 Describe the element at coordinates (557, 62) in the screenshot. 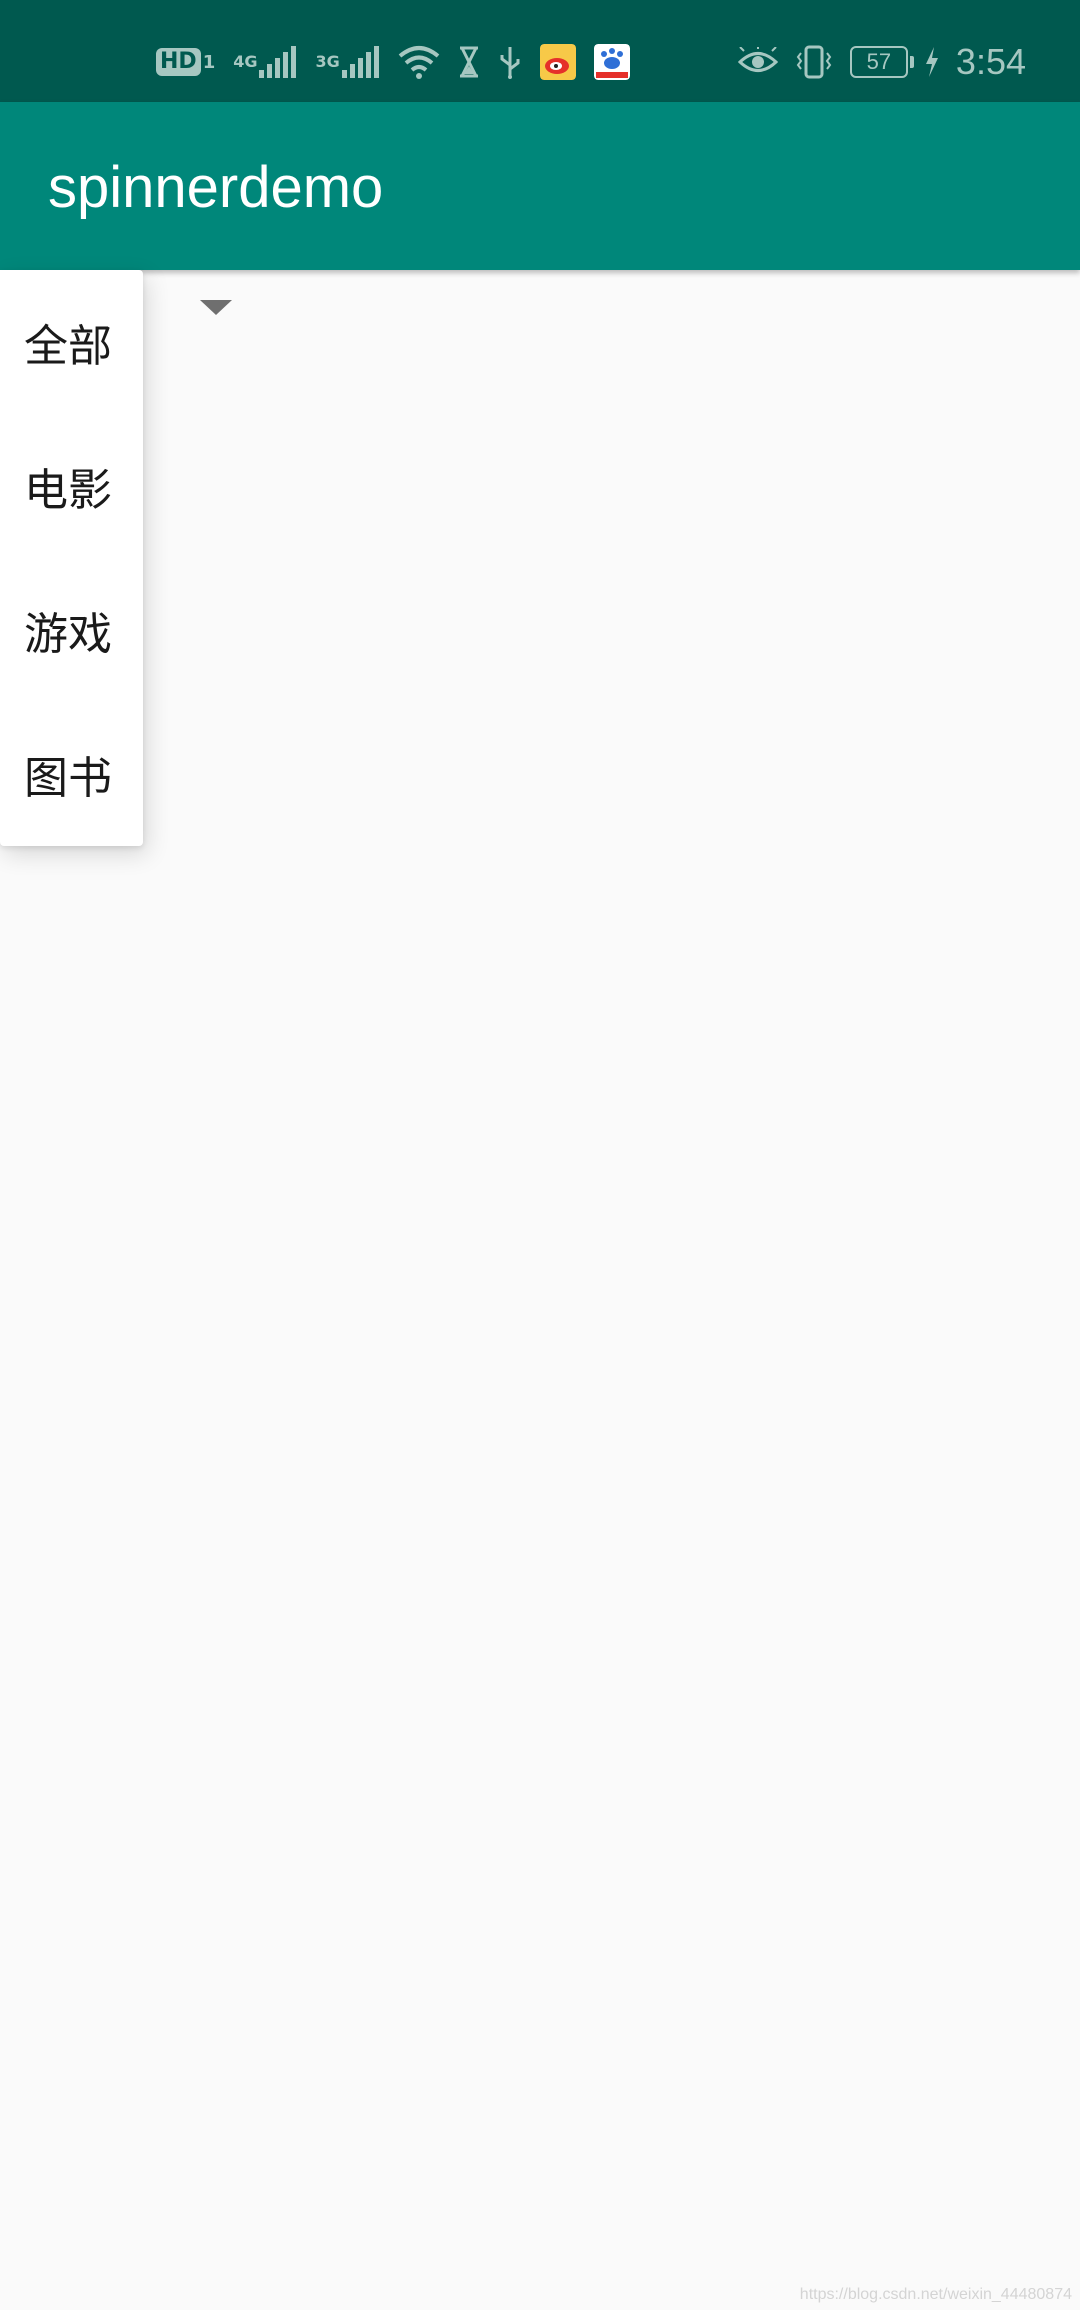

I see `weibo-app-icon` at that location.